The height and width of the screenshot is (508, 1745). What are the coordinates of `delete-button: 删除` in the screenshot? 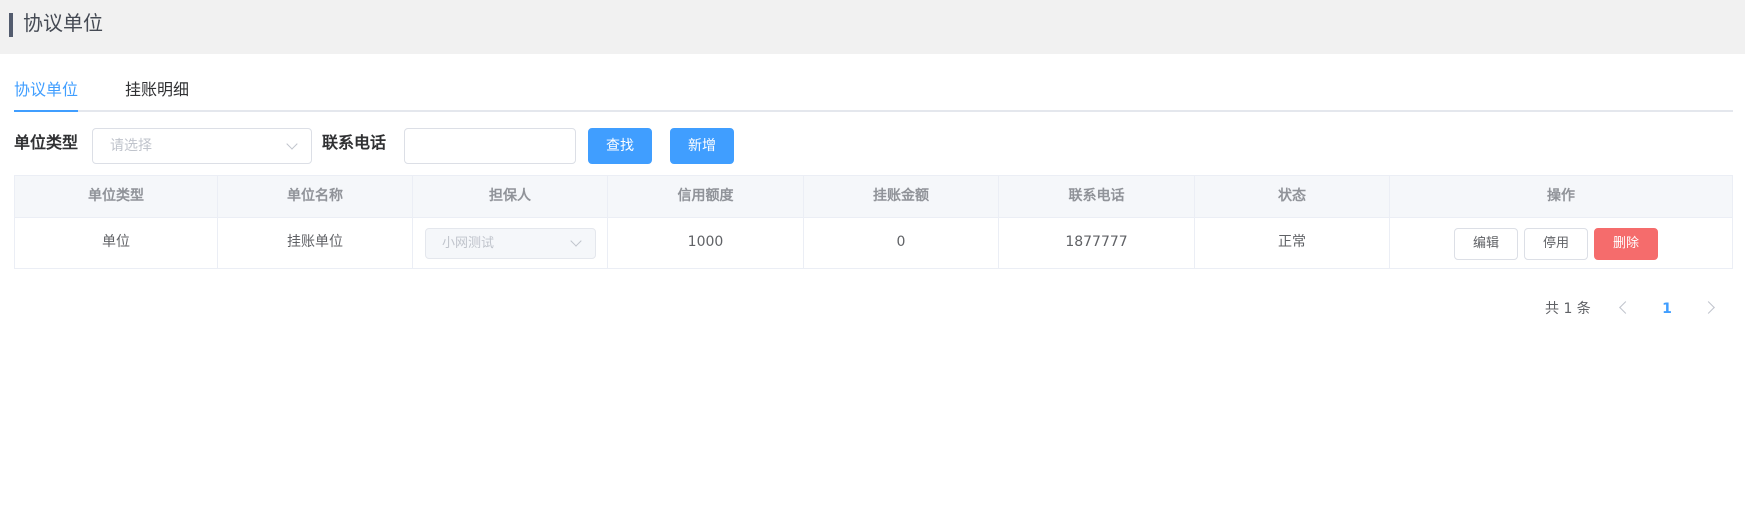 It's located at (1626, 244).